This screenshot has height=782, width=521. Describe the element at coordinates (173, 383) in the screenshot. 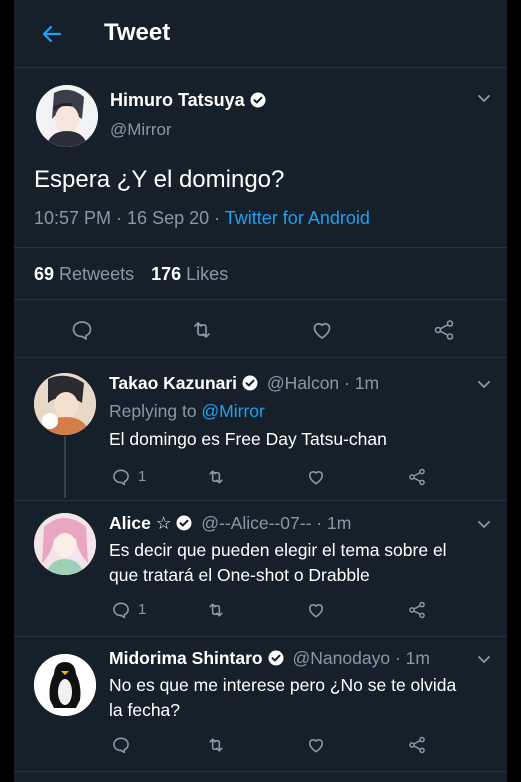

I see `reply-author-name: Takao Kazunari` at that location.